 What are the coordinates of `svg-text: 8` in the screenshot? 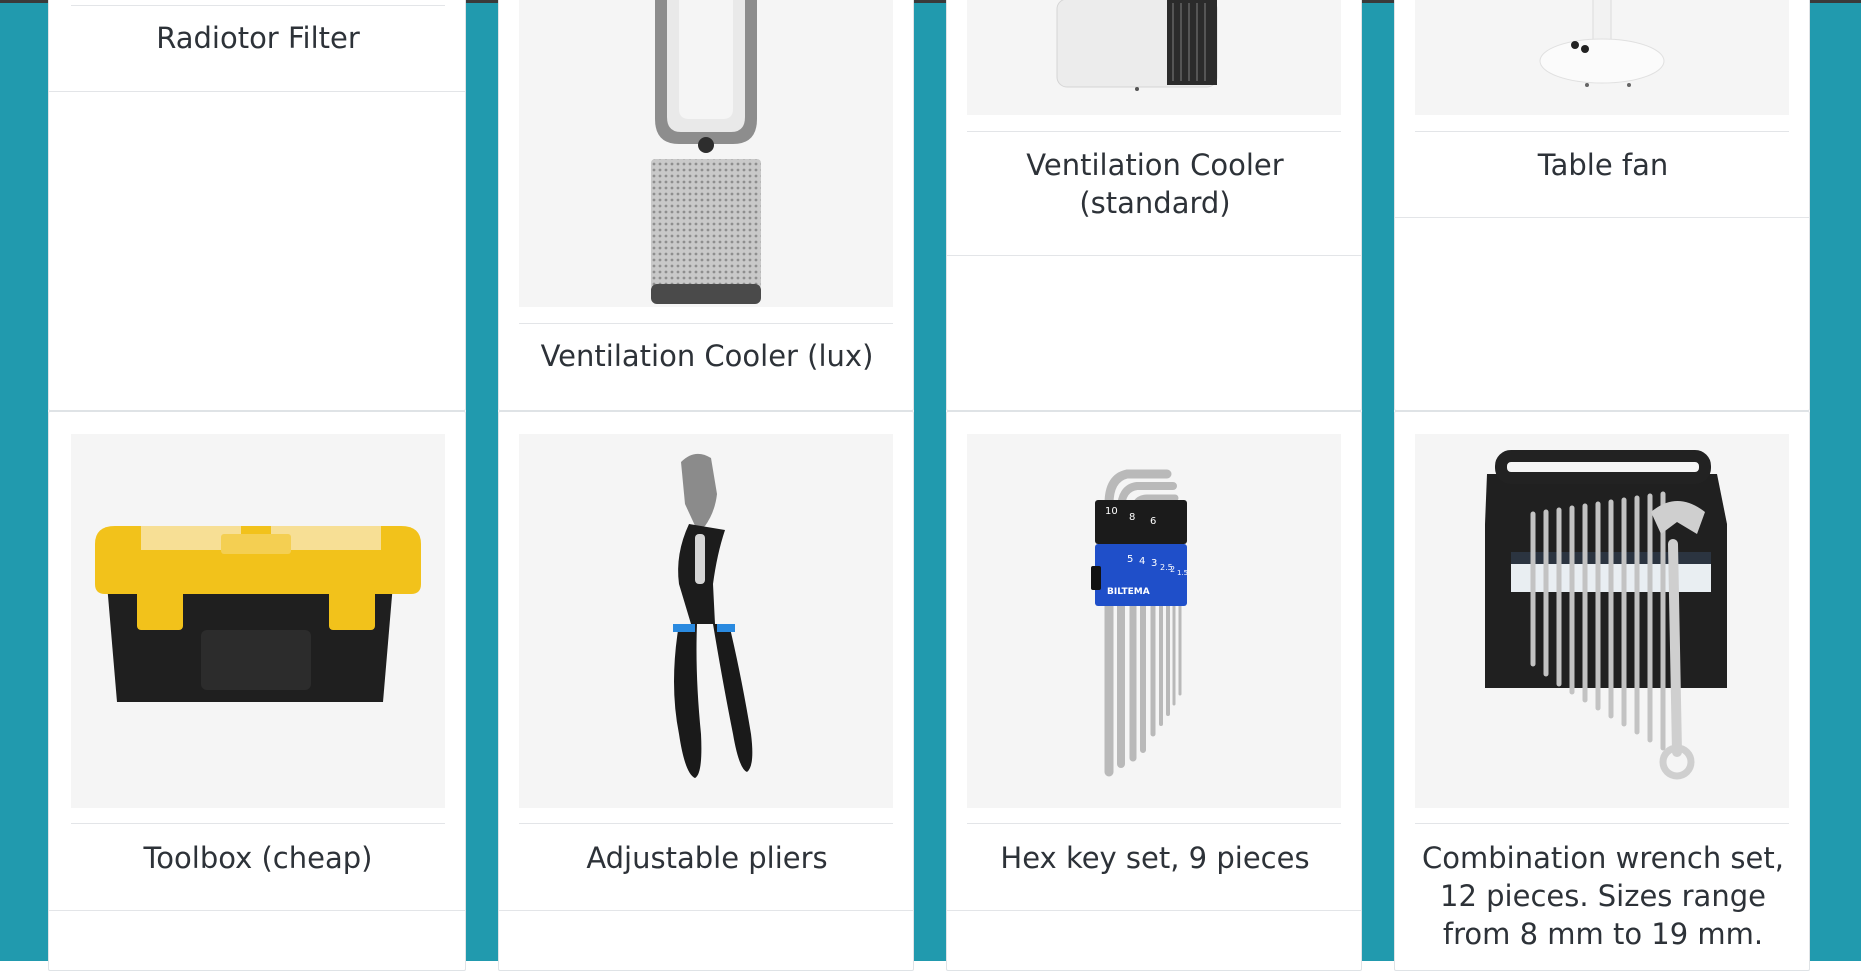 It's located at (1132, 517).